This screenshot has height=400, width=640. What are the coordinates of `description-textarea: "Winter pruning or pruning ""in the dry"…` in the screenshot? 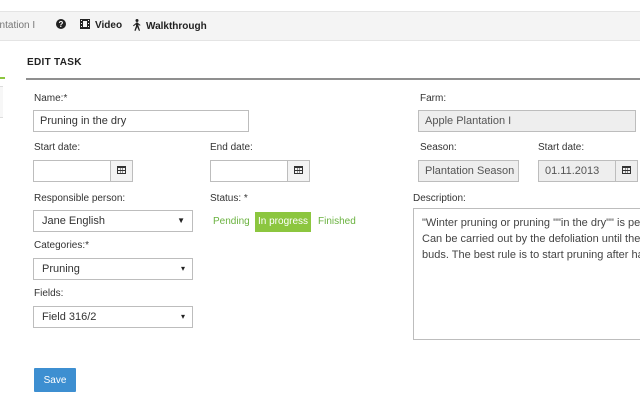 It's located at (526, 274).